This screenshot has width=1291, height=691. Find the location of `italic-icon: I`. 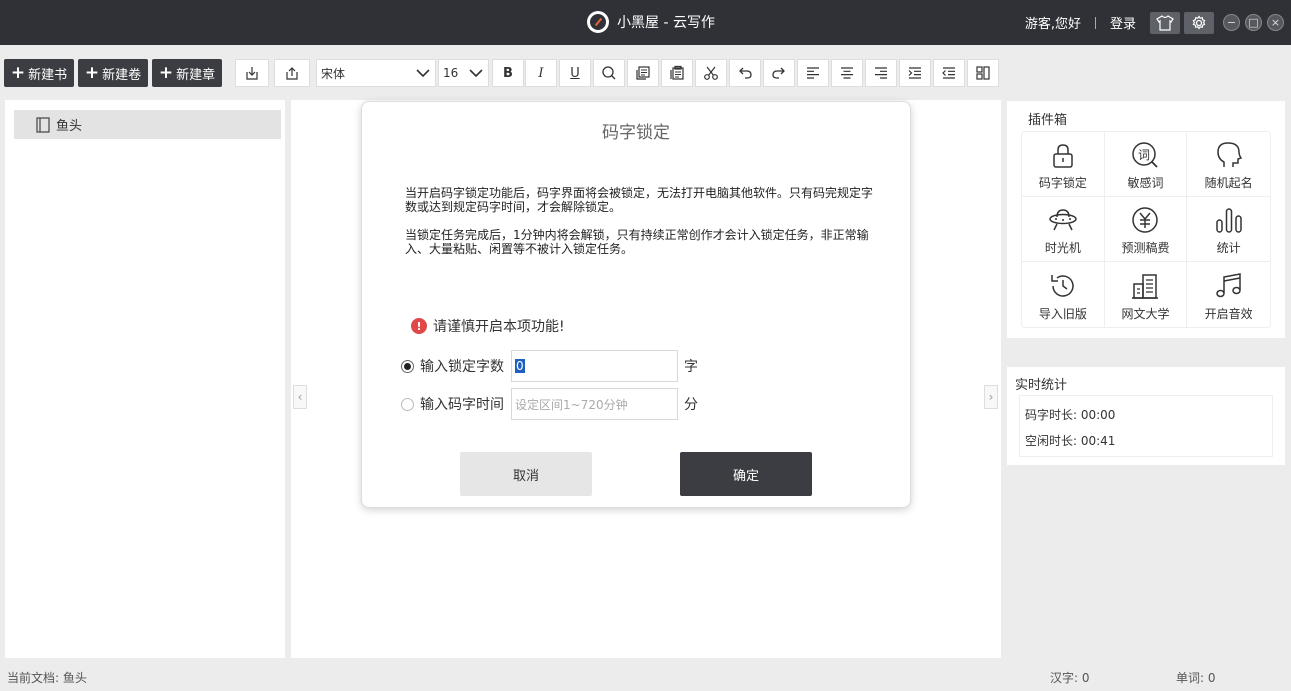

italic-icon: I is located at coordinates (541, 73).